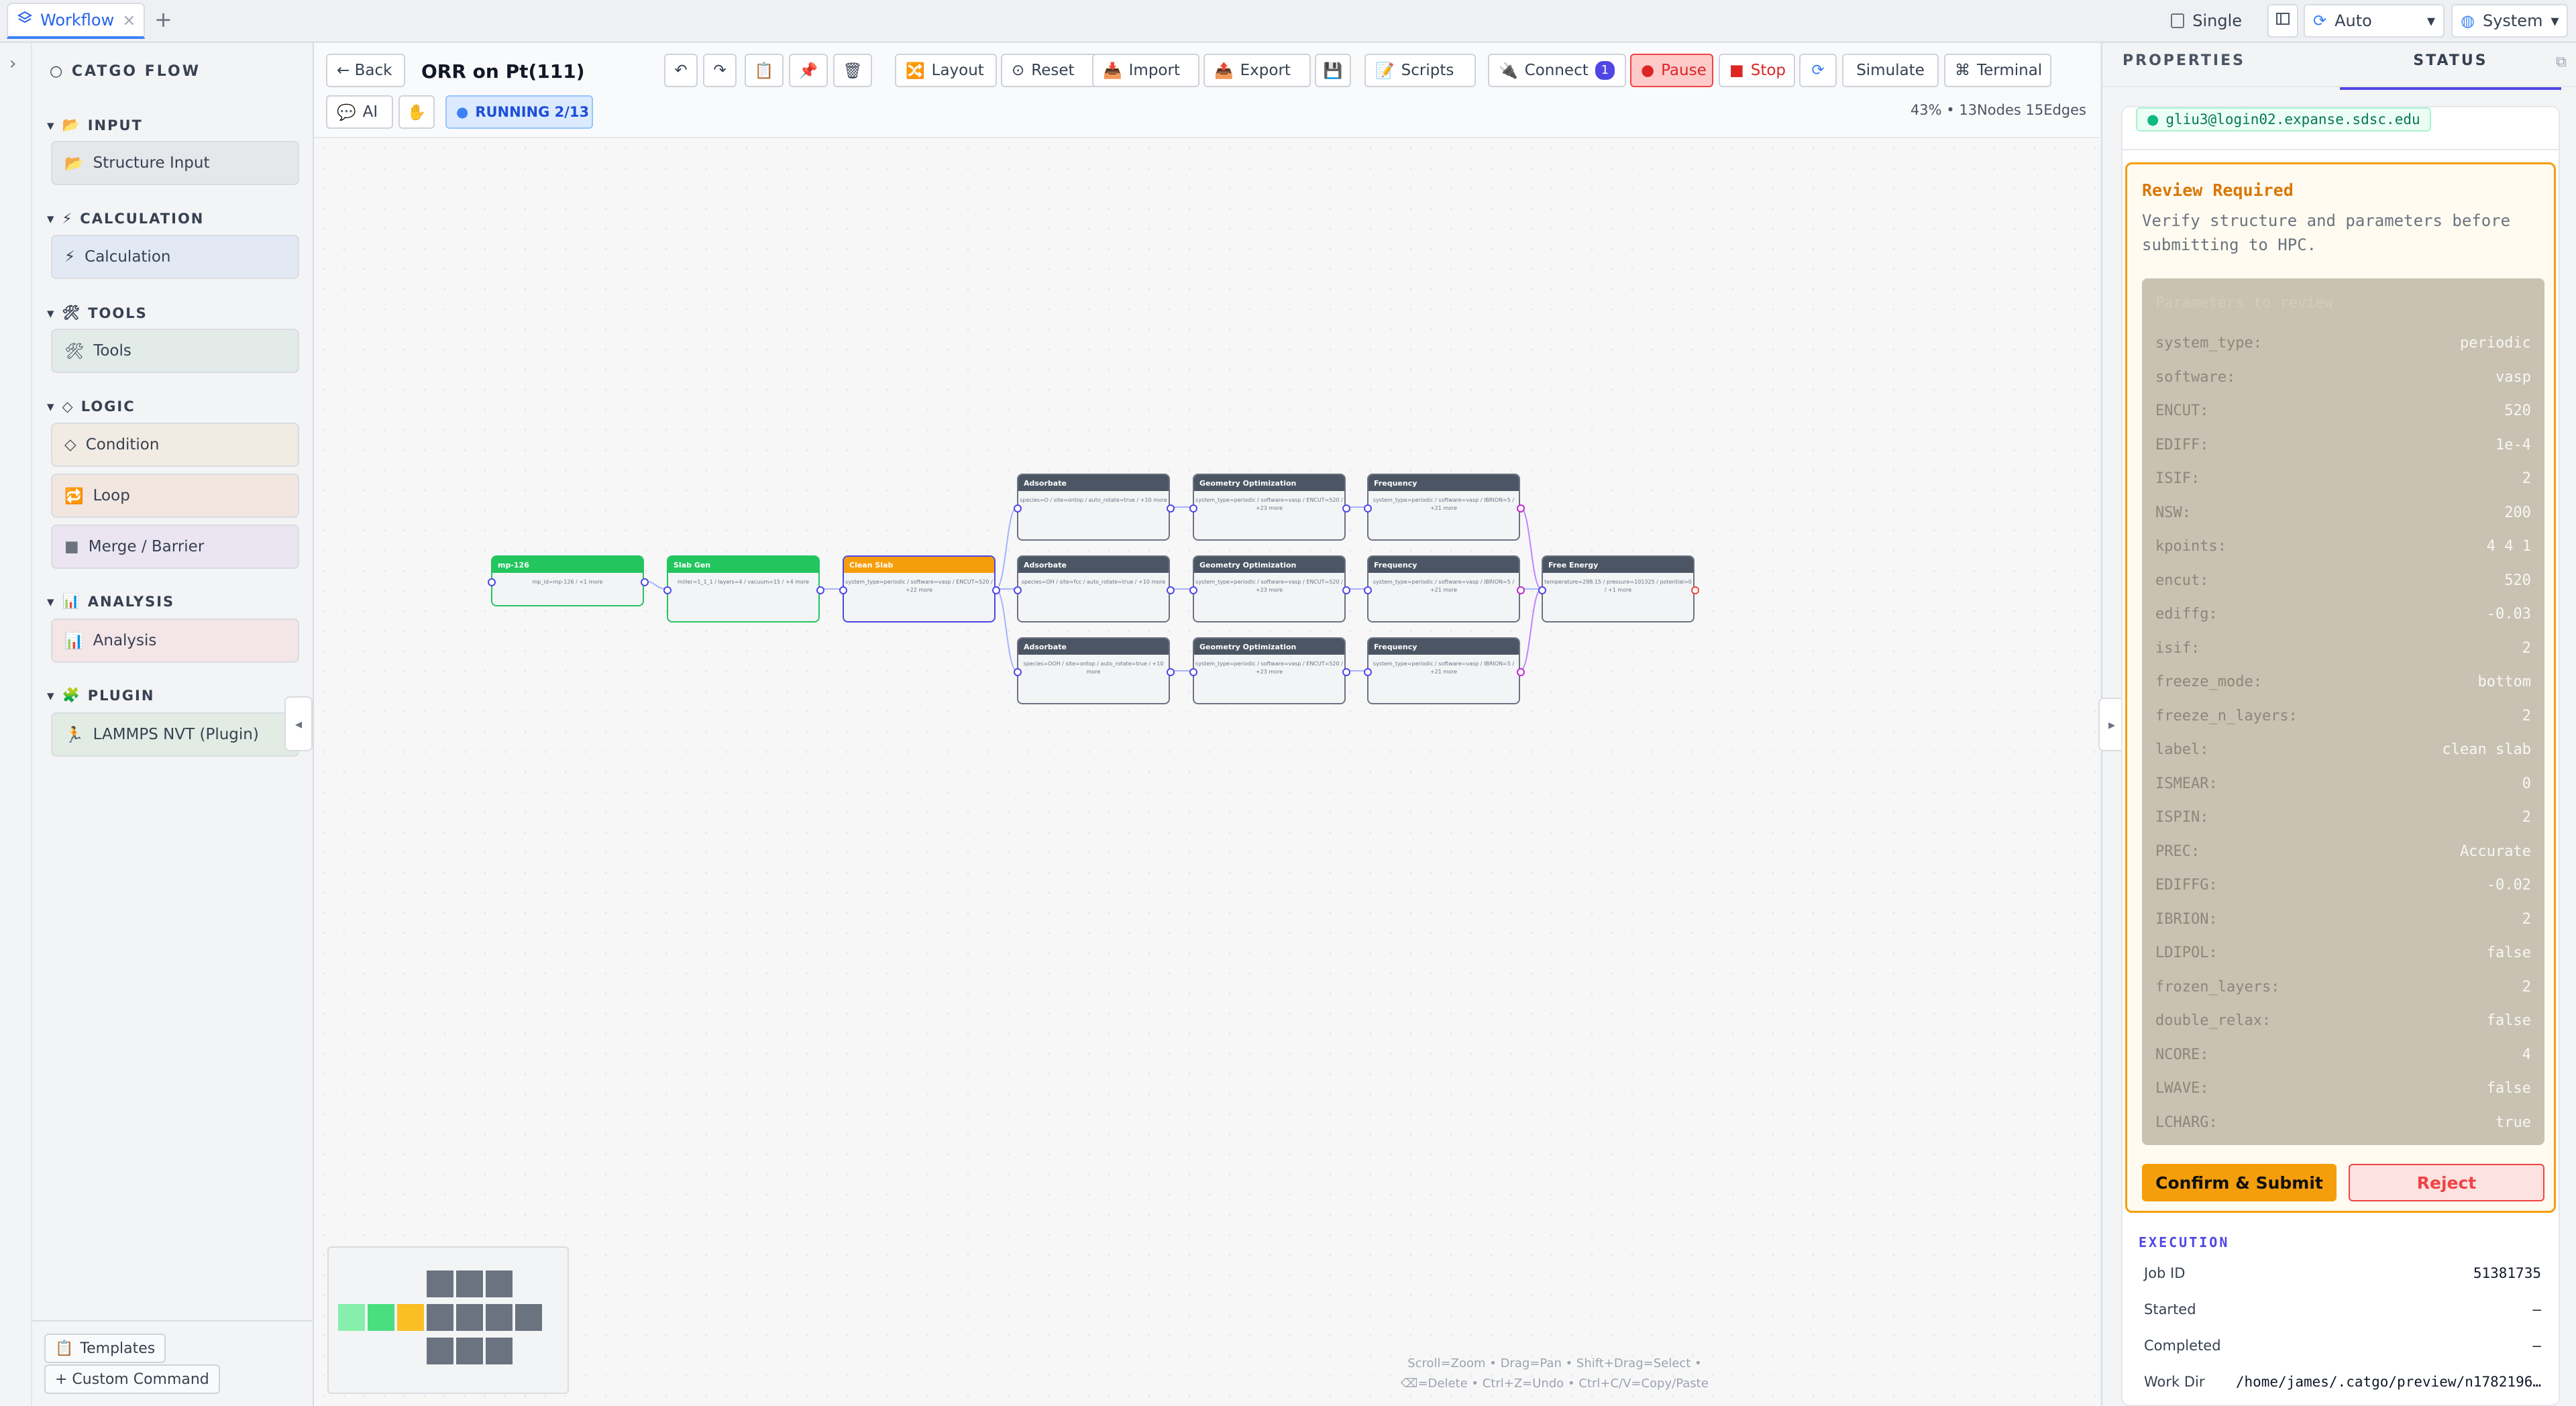 The height and width of the screenshot is (1406, 2576). Describe the element at coordinates (2374, 21) in the screenshot. I see `auto-select: ⟳ Auto ▾` at that location.